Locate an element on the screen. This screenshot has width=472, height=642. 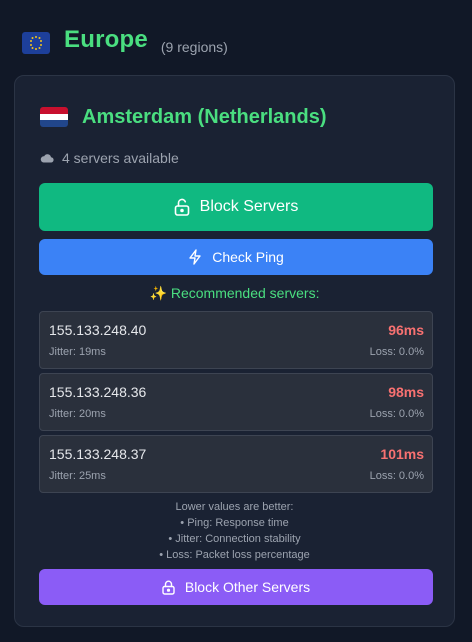
eu-flag-icon is located at coordinates (36, 43).